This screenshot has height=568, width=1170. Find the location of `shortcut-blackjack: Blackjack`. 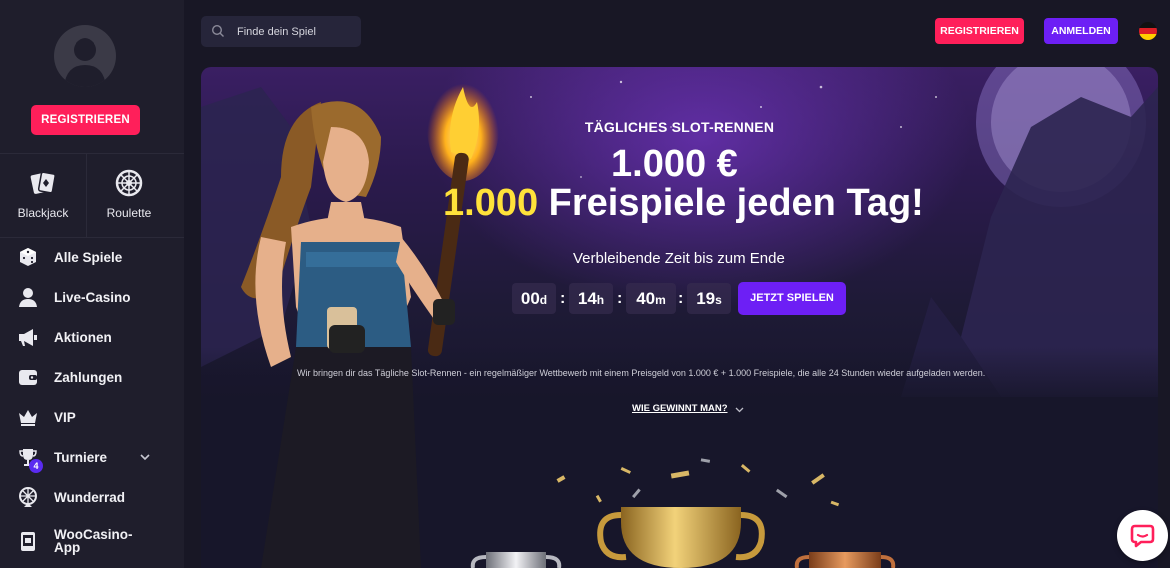

shortcut-blackjack: Blackjack is located at coordinates (43, 195).